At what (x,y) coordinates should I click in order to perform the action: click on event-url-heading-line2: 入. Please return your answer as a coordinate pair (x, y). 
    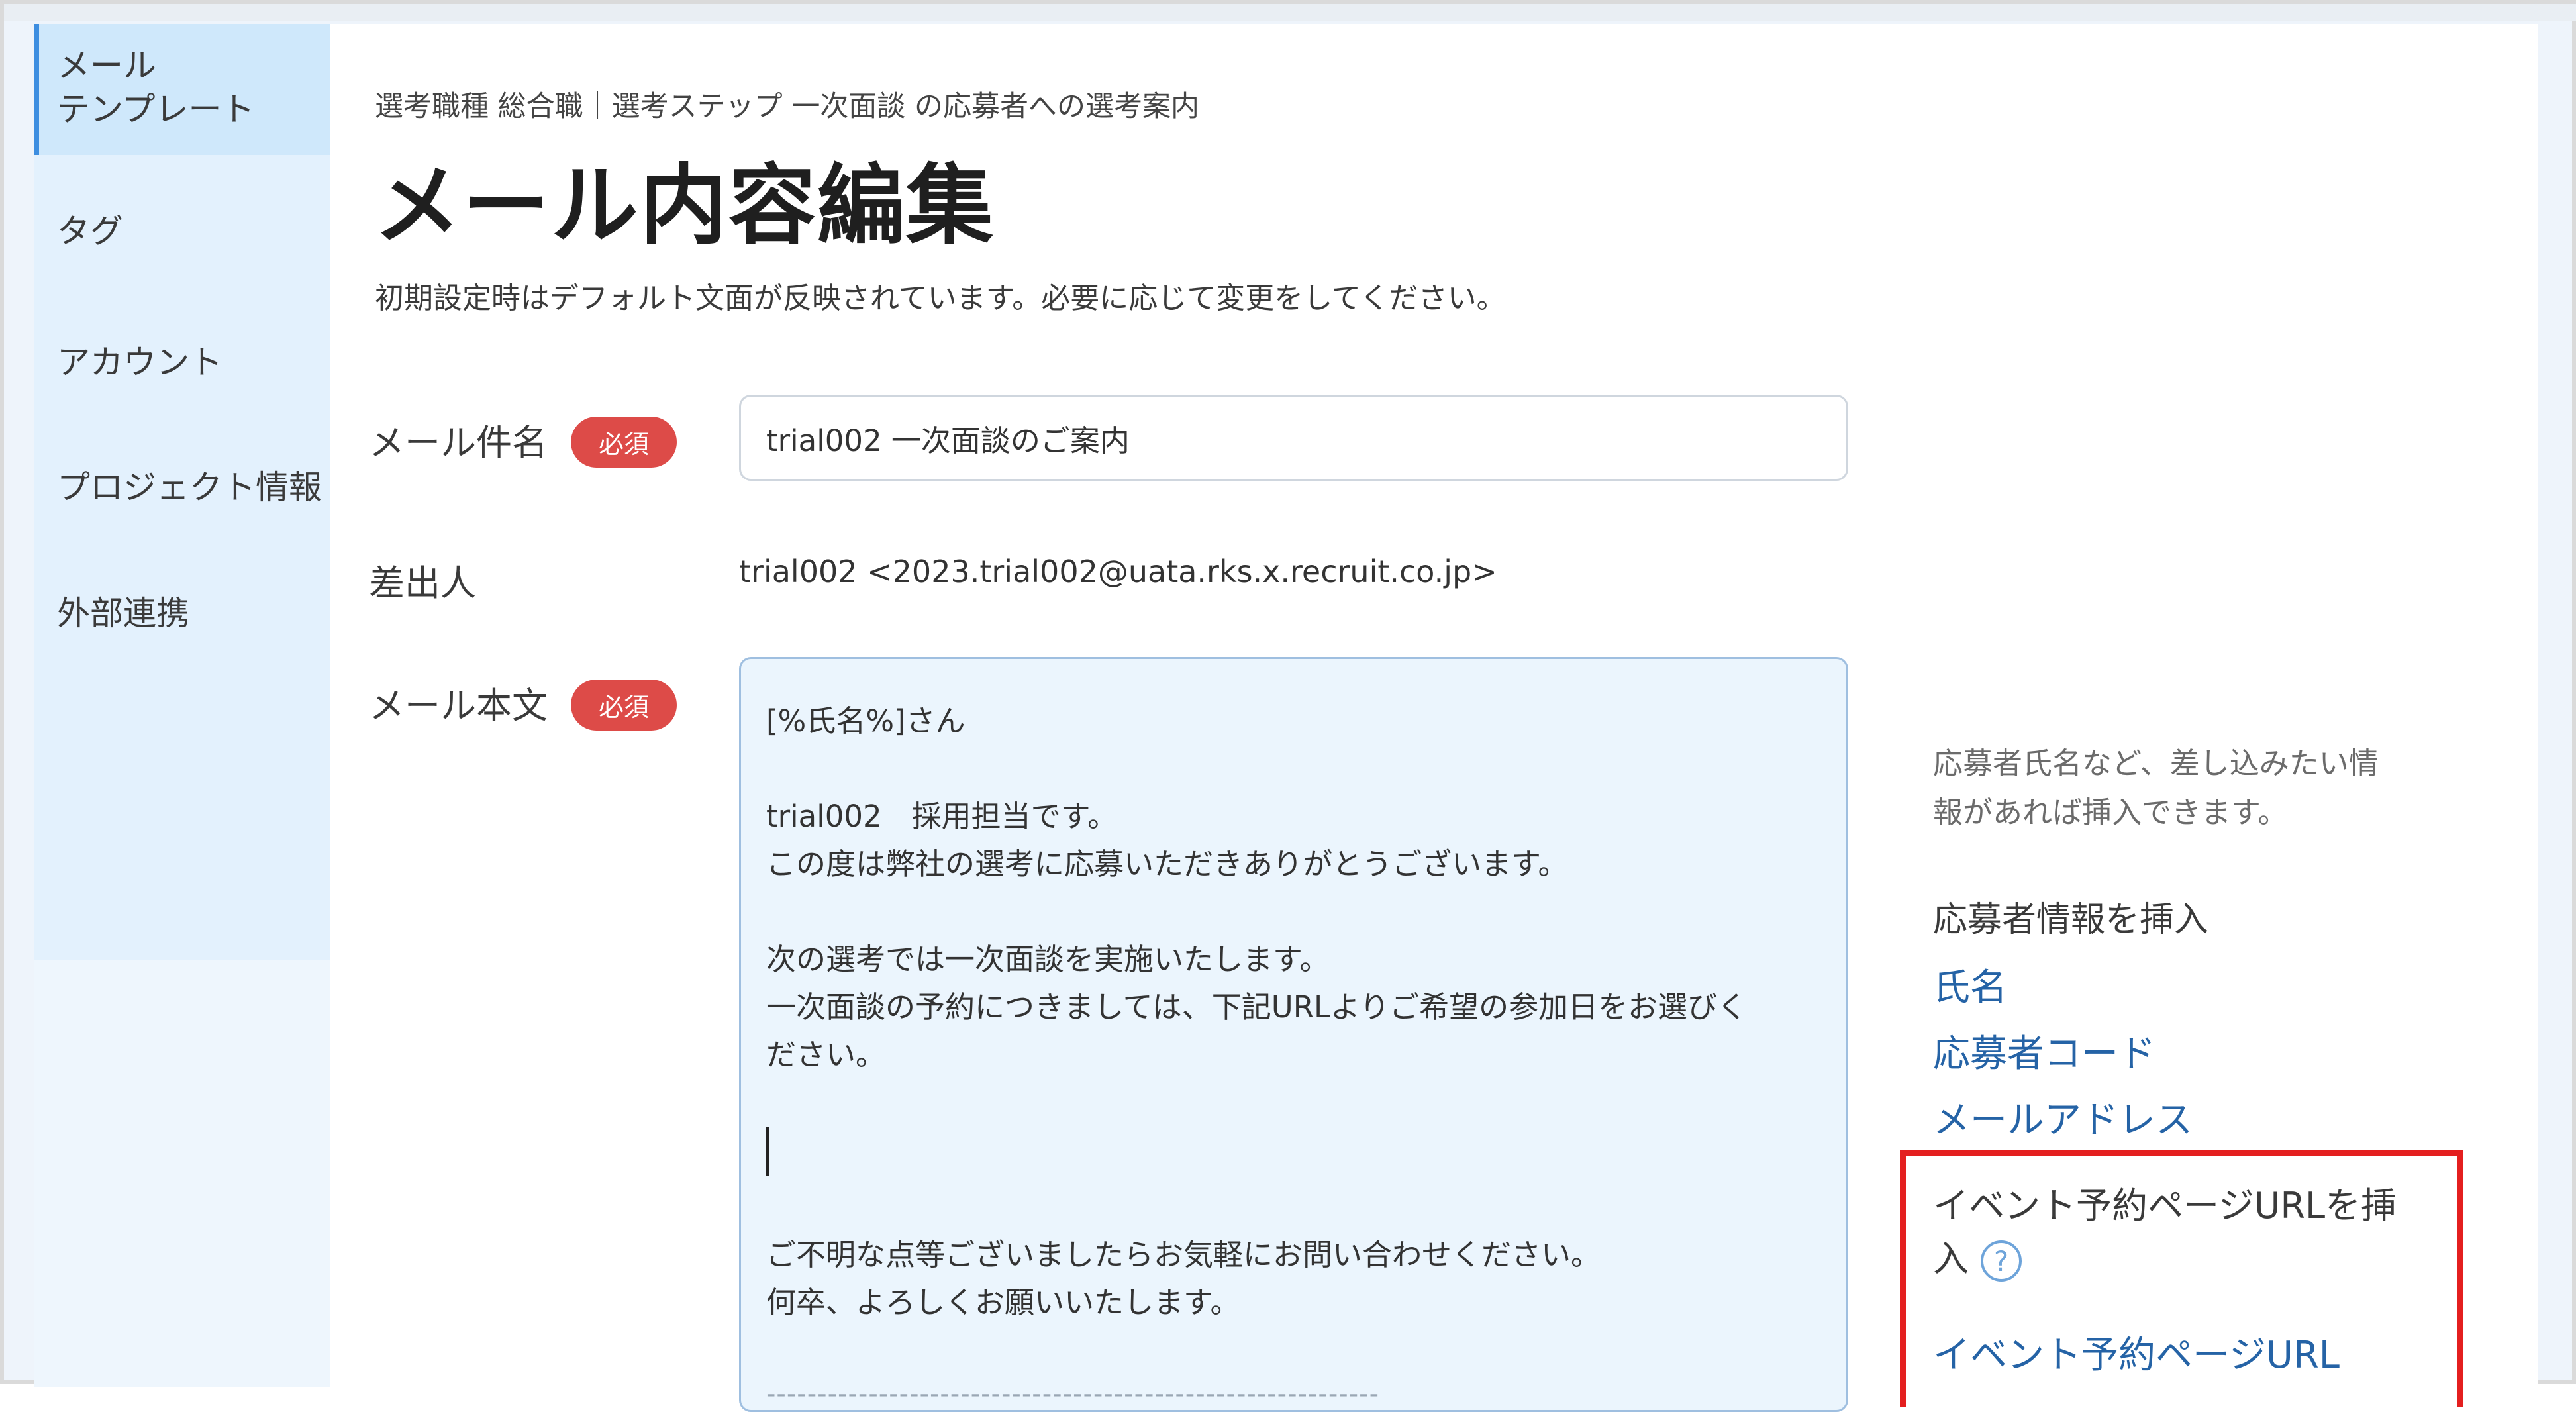
    Looking at the image, I should click on (1951, 1259).